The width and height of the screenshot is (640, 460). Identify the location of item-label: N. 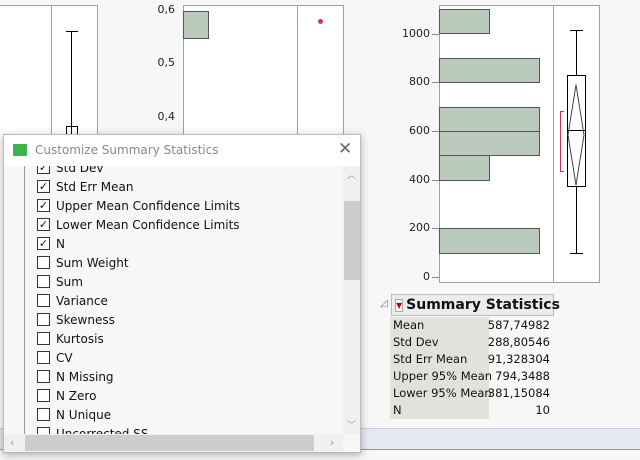
(60, 243).